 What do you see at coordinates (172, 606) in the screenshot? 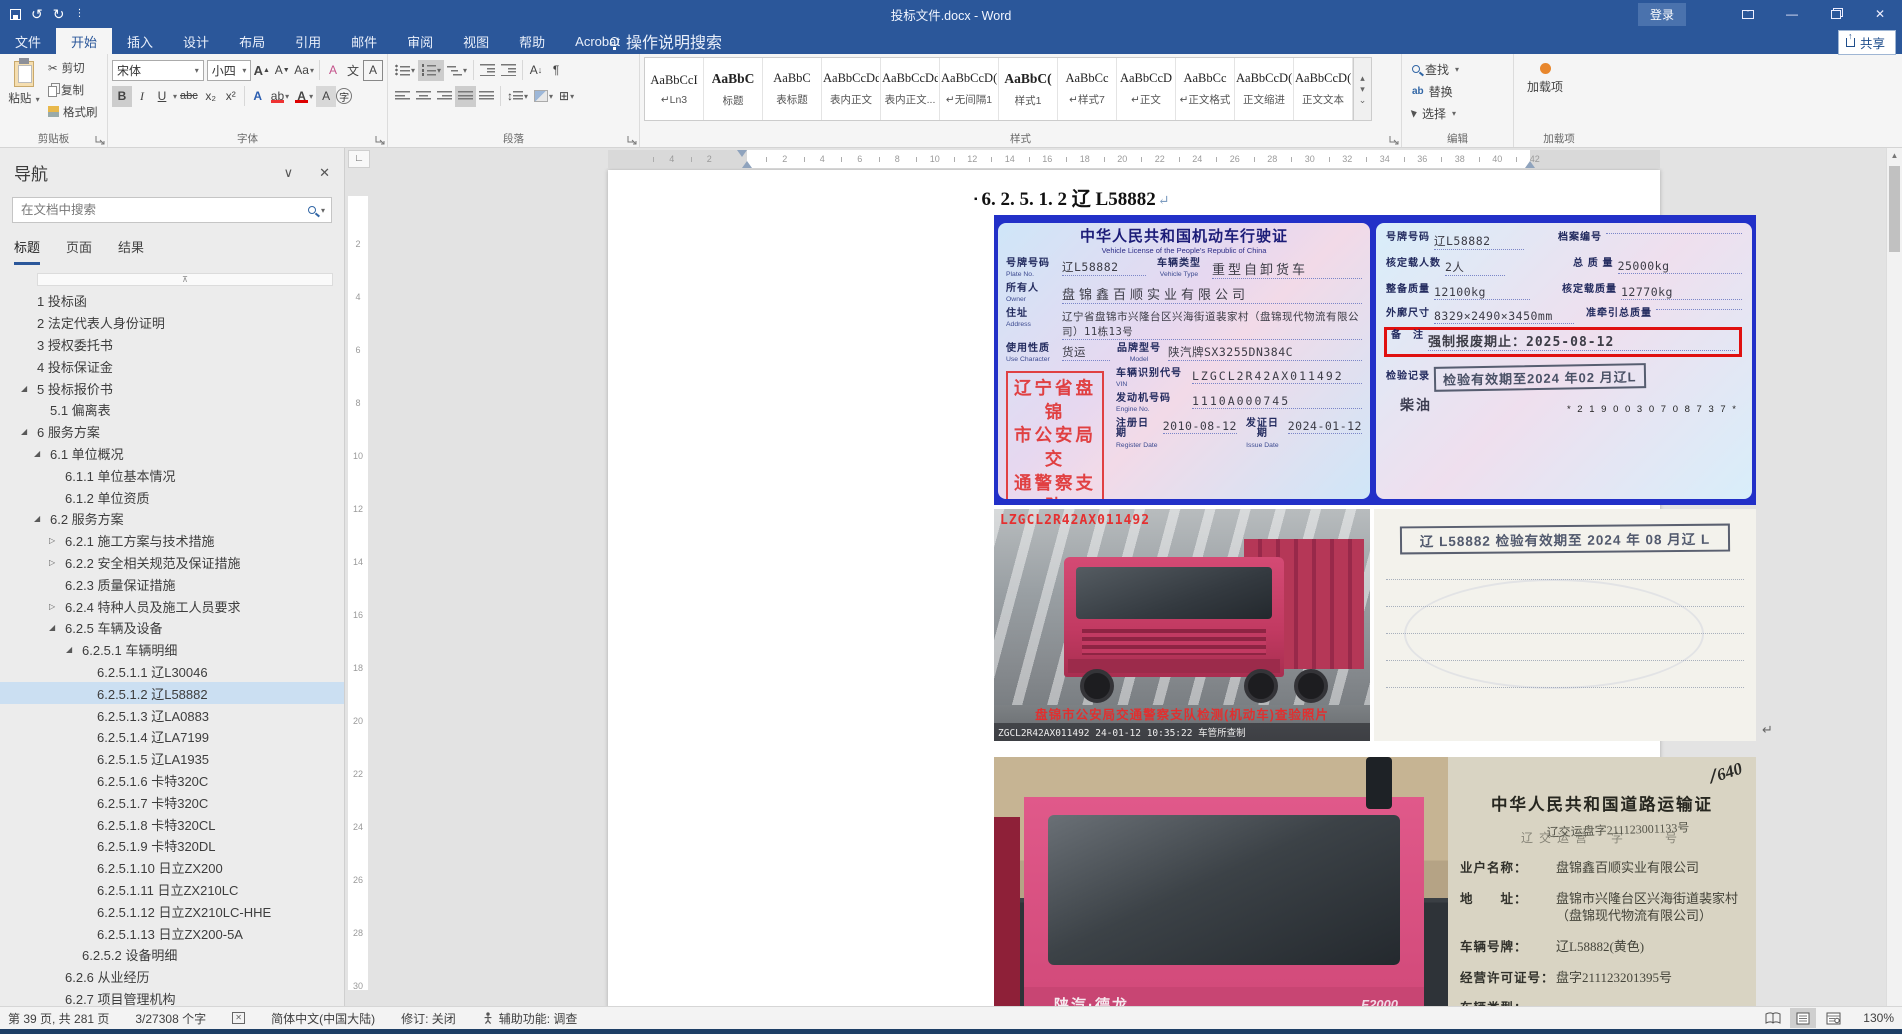
I see `nav-heading-item: ▷ 6.2.4 特种人员及施工人员要求` at bounding box center [172, 606].